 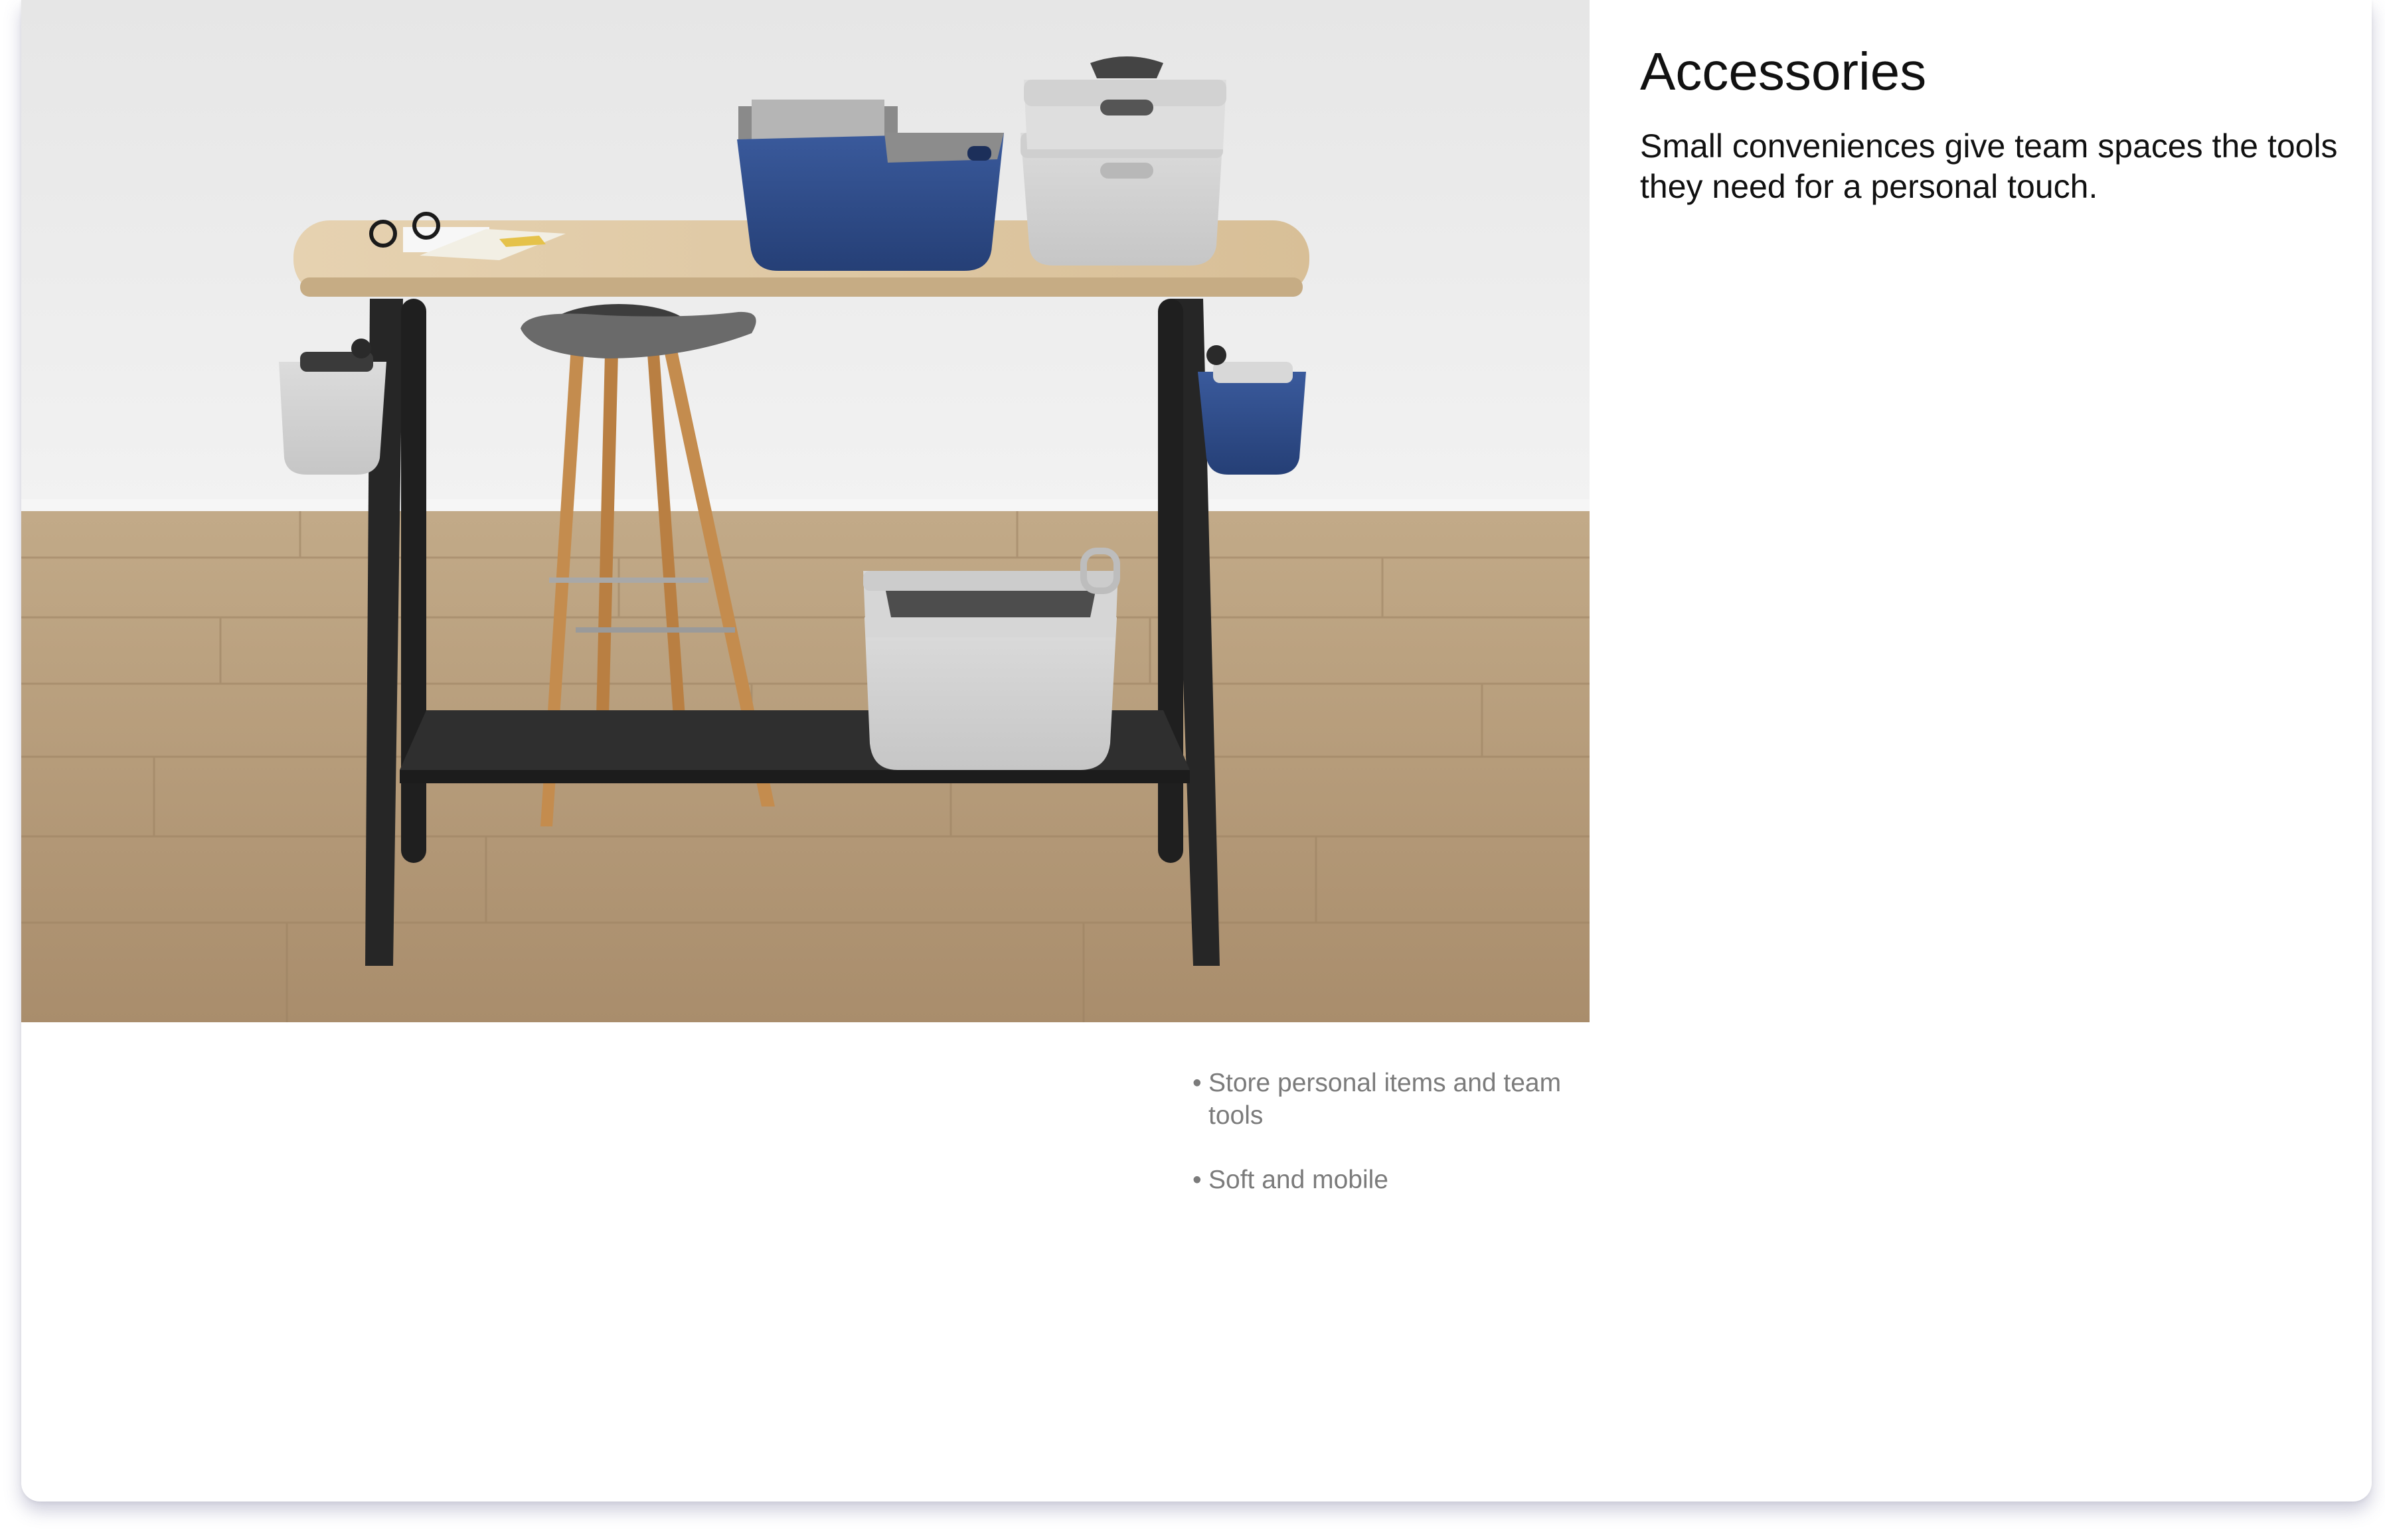 I want to click on feature-text: Store personal items and team tools, so click(x=1385, y=1099).